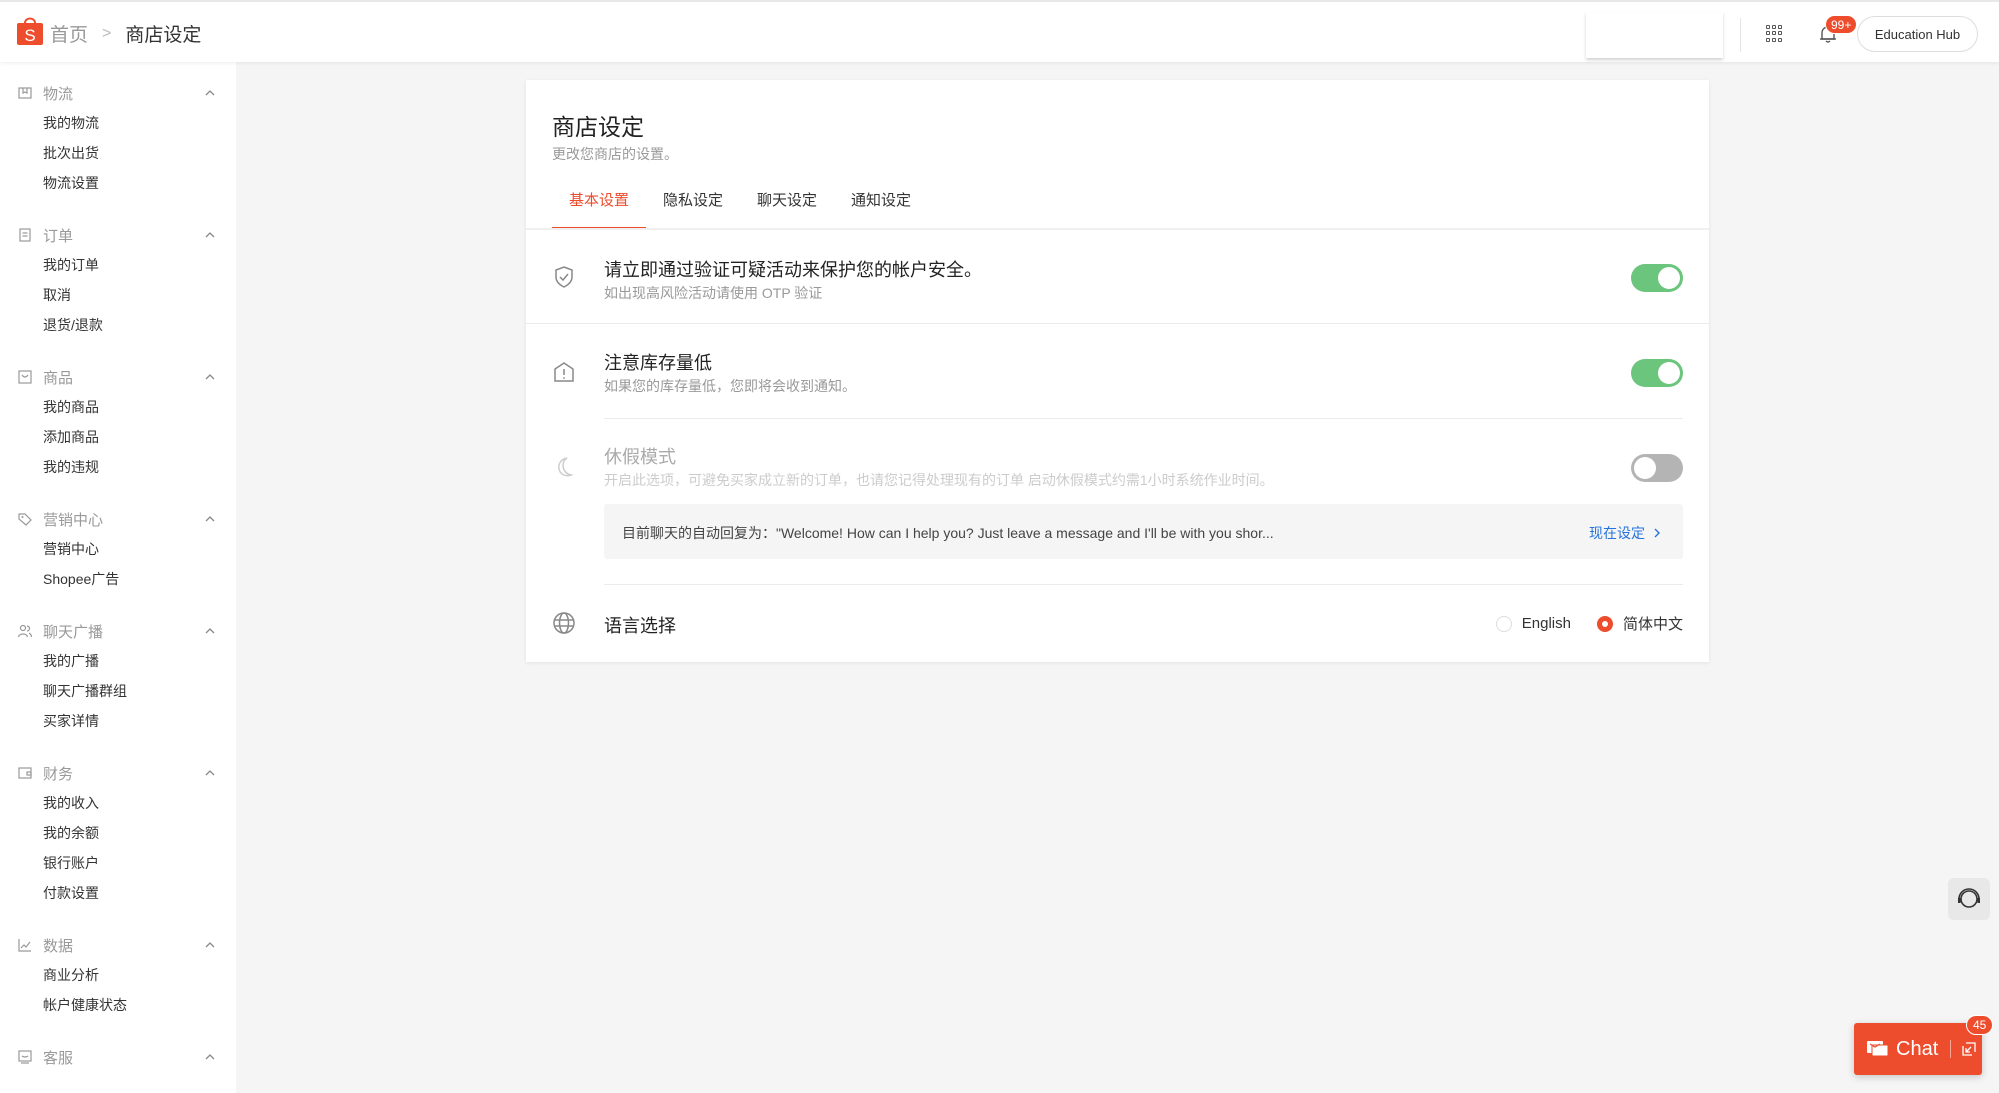 This screenshot has height=1093, width=1999. I want to click on alert-house-icon, so click(564, 372).